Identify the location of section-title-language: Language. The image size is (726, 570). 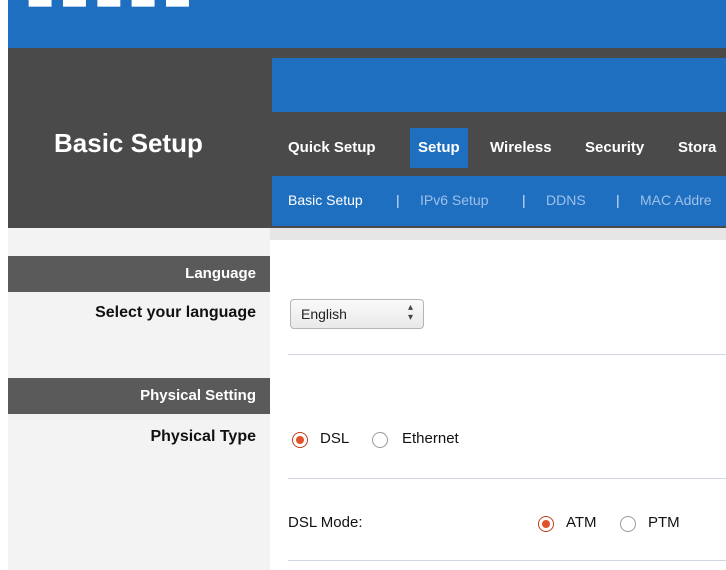
(139, 274).